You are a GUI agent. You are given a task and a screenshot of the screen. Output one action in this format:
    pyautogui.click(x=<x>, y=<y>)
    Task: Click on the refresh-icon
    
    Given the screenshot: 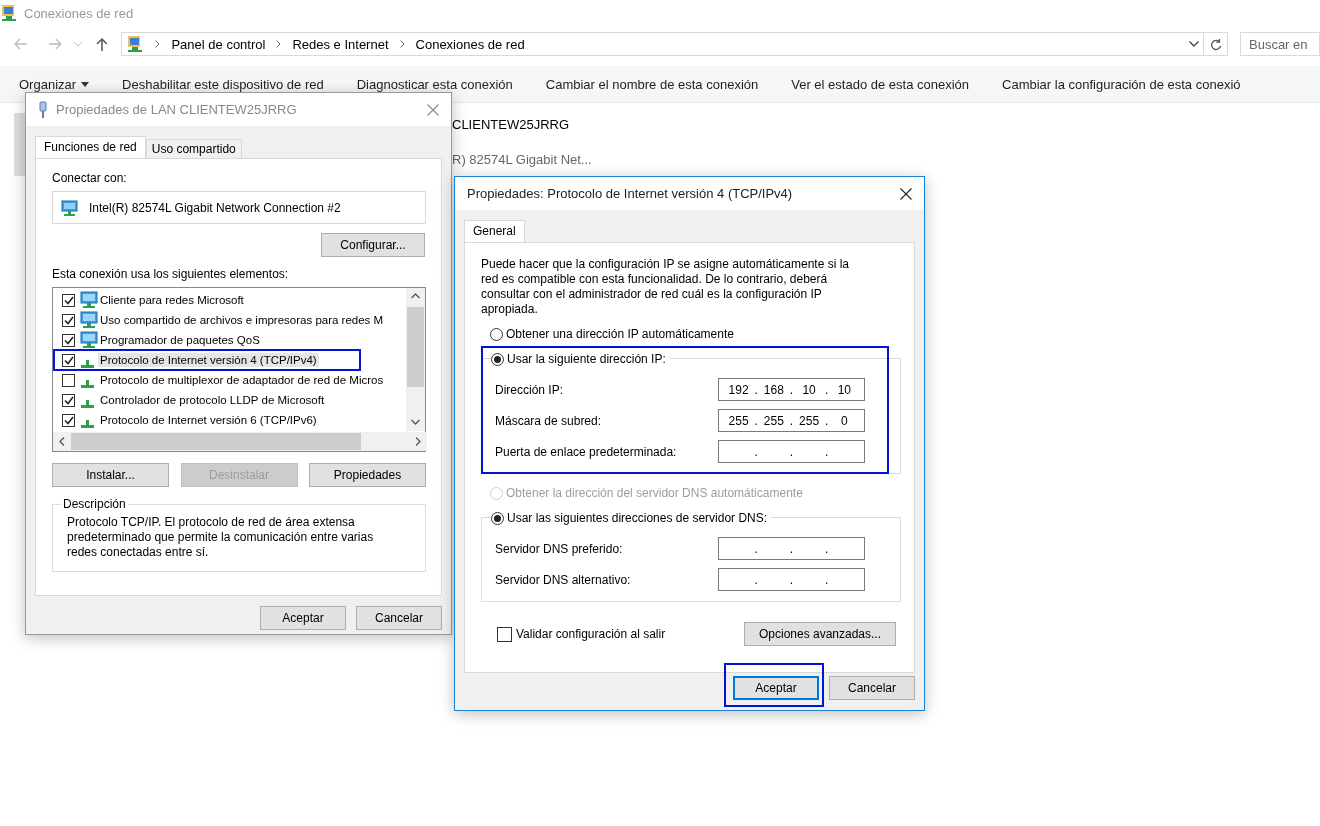 What is the action you would take?
    pyautogui.click(x=1215, y=44)
    